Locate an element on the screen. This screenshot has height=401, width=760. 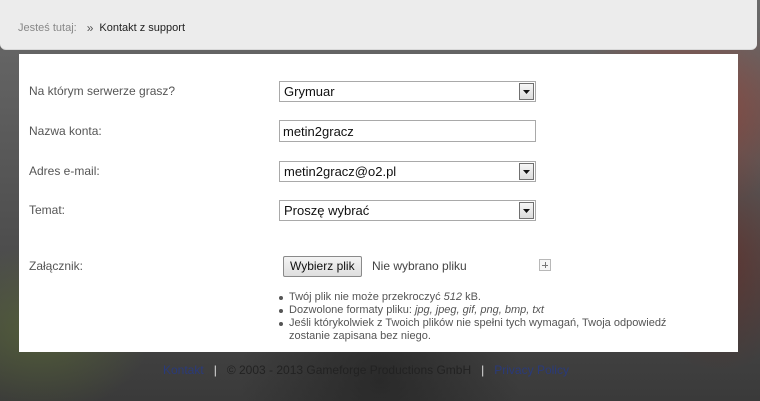
choose-file-button: Wybierz plik is located at coordinates (322, 266).